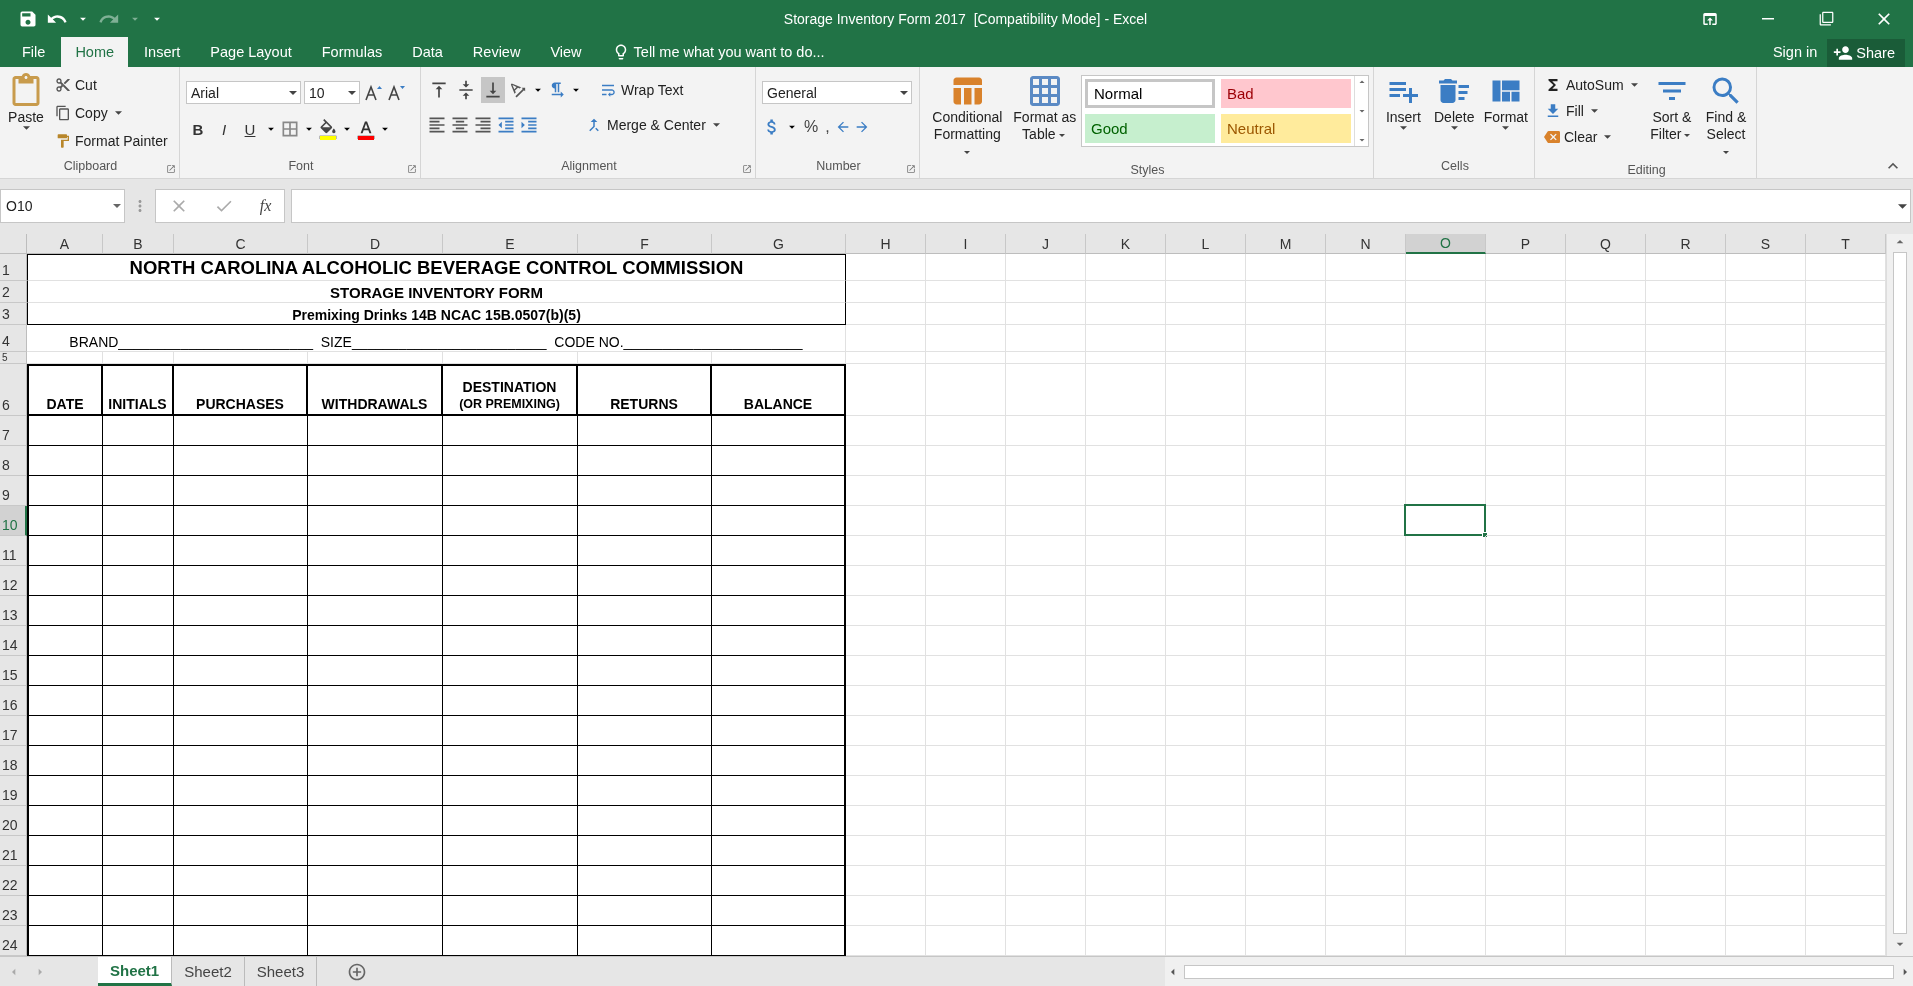  Describe the element at coordinates (13, 611) in the screenshot. I see `row-header: 13` at that location.